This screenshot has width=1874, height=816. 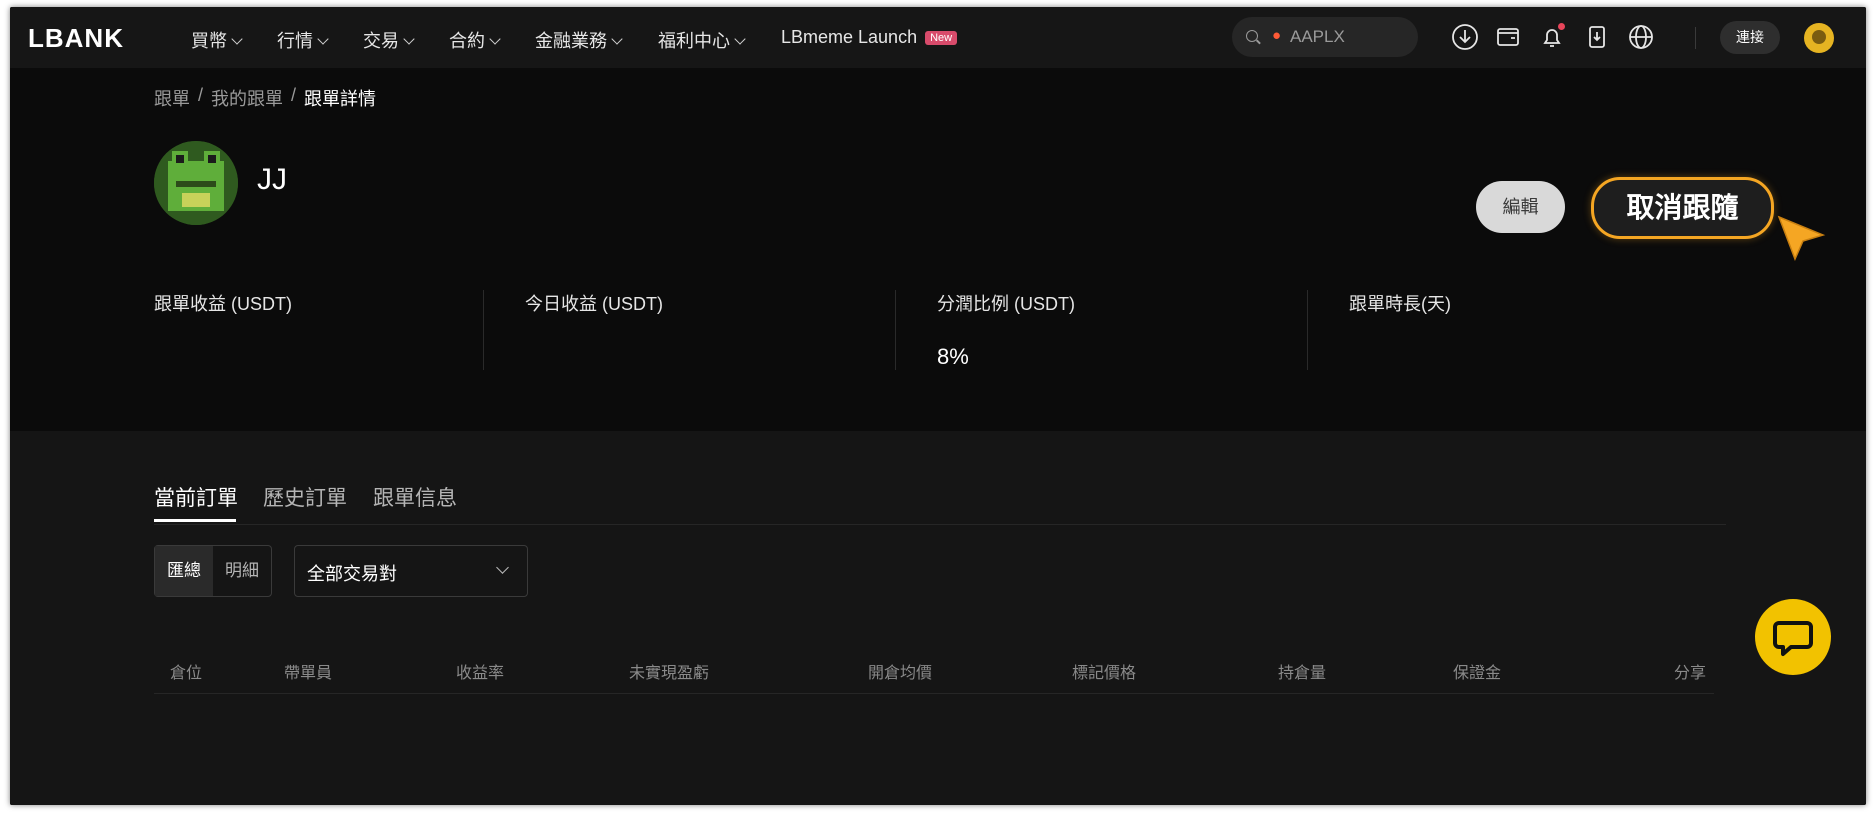 I want to click on active-tab-indicator, so click(x=195, y=520).